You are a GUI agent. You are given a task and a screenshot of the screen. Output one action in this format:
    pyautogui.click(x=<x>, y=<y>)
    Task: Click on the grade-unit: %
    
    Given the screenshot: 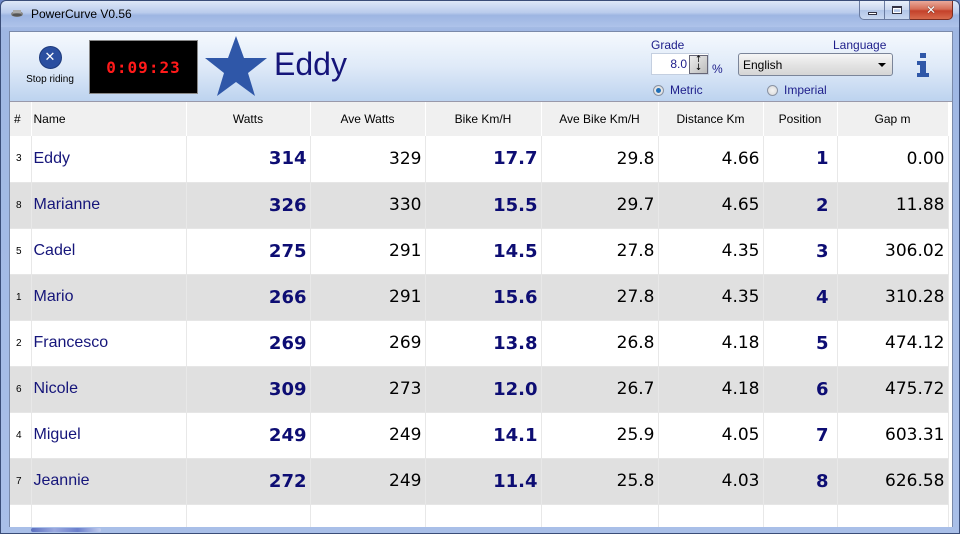 What is the action you would take?
    pyautogui.click(x=717, y=69)
    